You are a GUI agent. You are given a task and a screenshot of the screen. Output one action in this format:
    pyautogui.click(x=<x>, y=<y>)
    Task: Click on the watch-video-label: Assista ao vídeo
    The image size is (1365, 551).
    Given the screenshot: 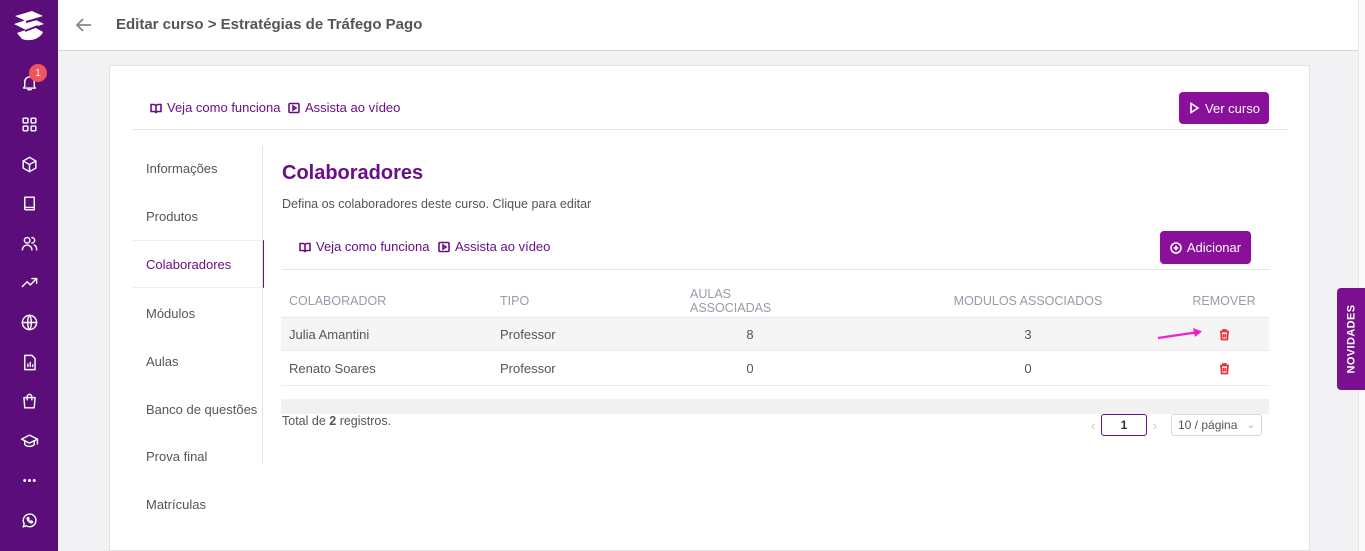 What is the action you would take?
    pyautogui.click(x=353, y=107)
    